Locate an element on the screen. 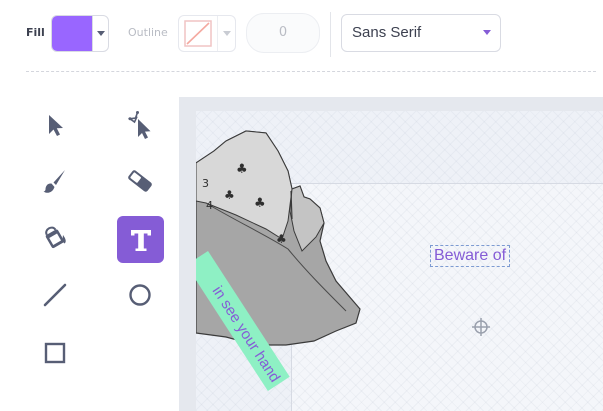 The height and width of the screenshot is (411, 603). toolbar-divider-line is located at coordinates (311, 71).